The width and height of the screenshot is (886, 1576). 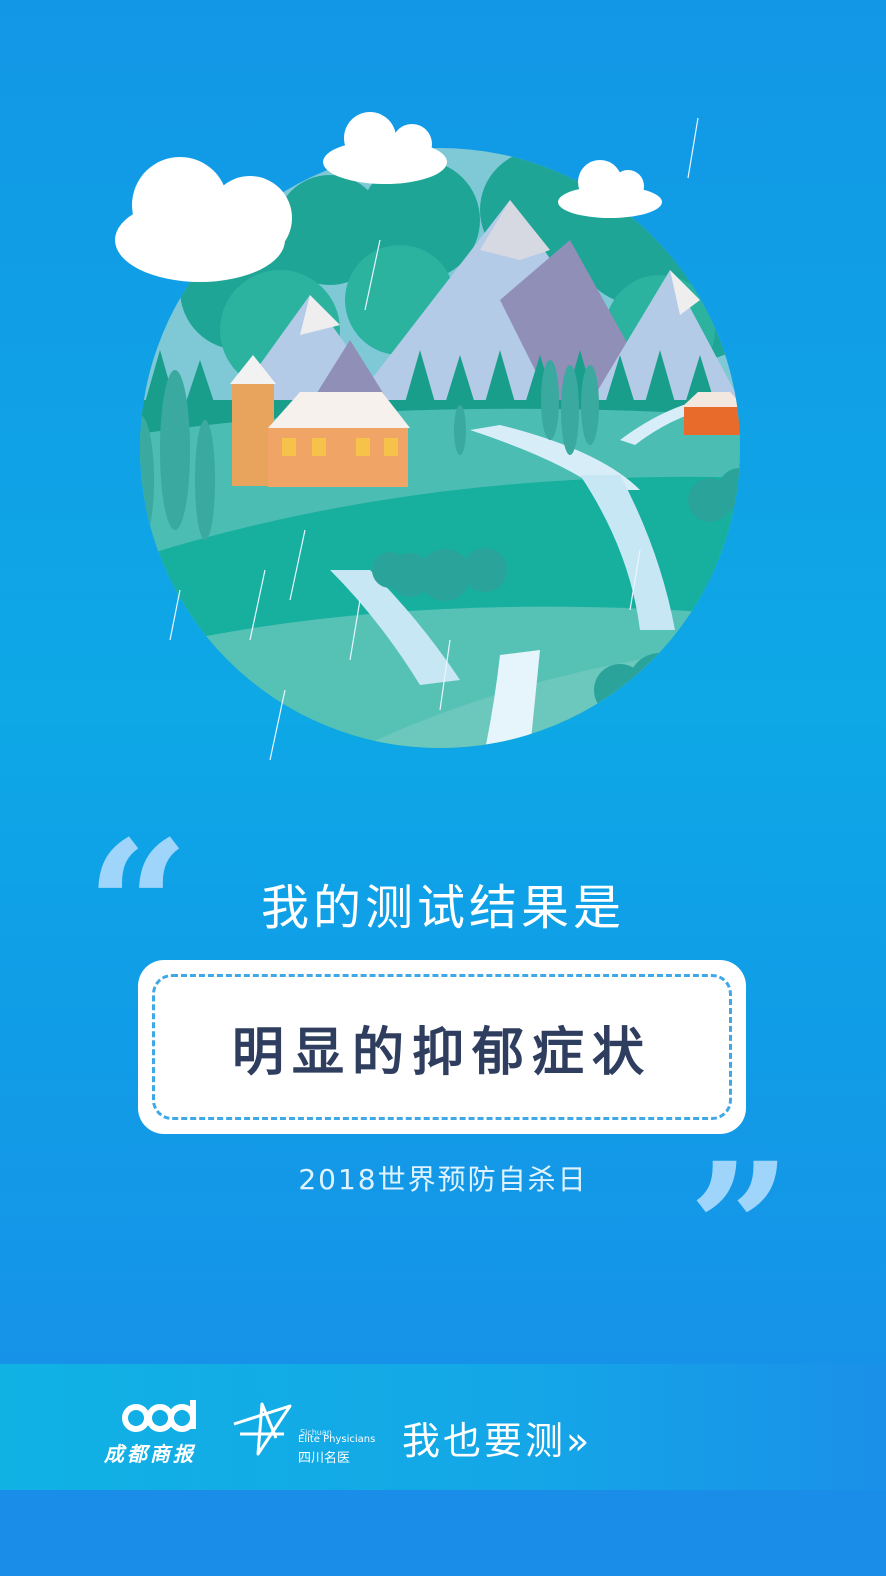 I want to click on take-test-button: 我也要测», so click(x=497, y=1437).